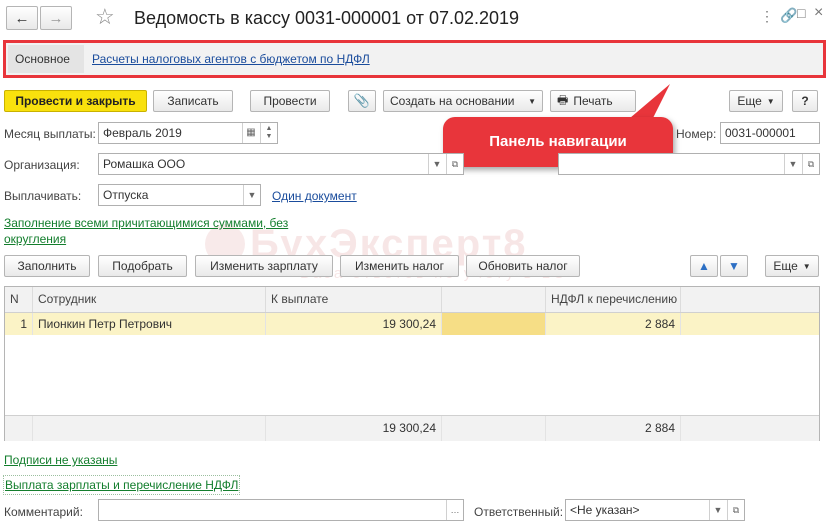  Describe the element at coordinates (494, 428) in the screenshot. I see `totals-extra` at that location.